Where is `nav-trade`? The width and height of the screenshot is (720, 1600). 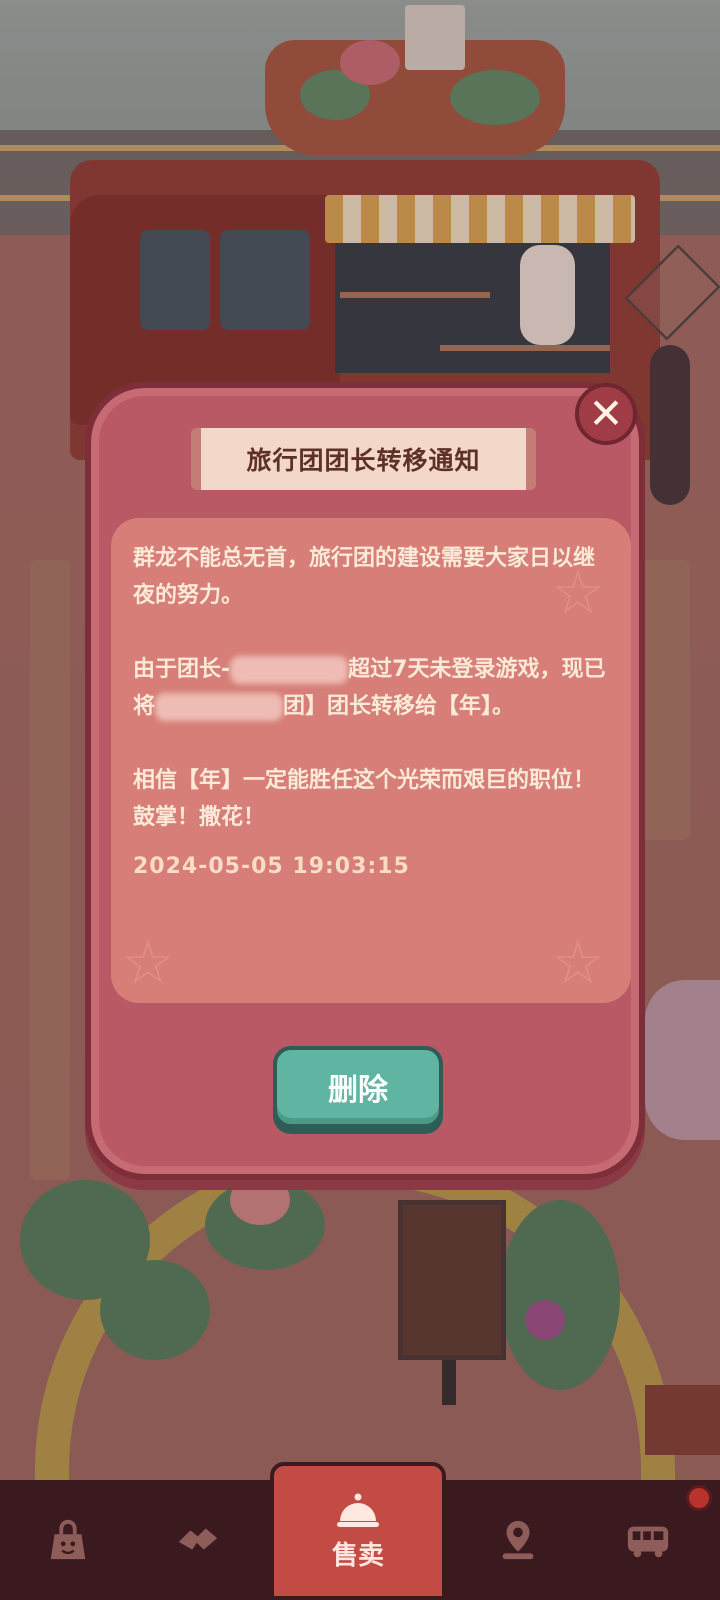
nav-trade is located at coordinates (198, 1540).